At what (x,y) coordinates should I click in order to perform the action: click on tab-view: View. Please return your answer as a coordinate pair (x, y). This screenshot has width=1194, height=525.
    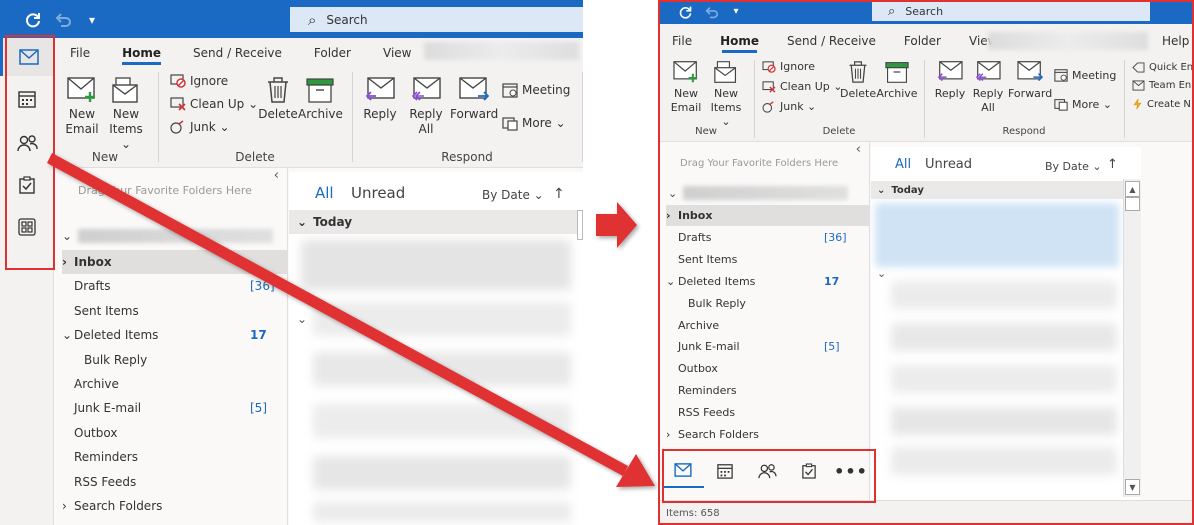
    Looking at the image, I should click on (397, 53).